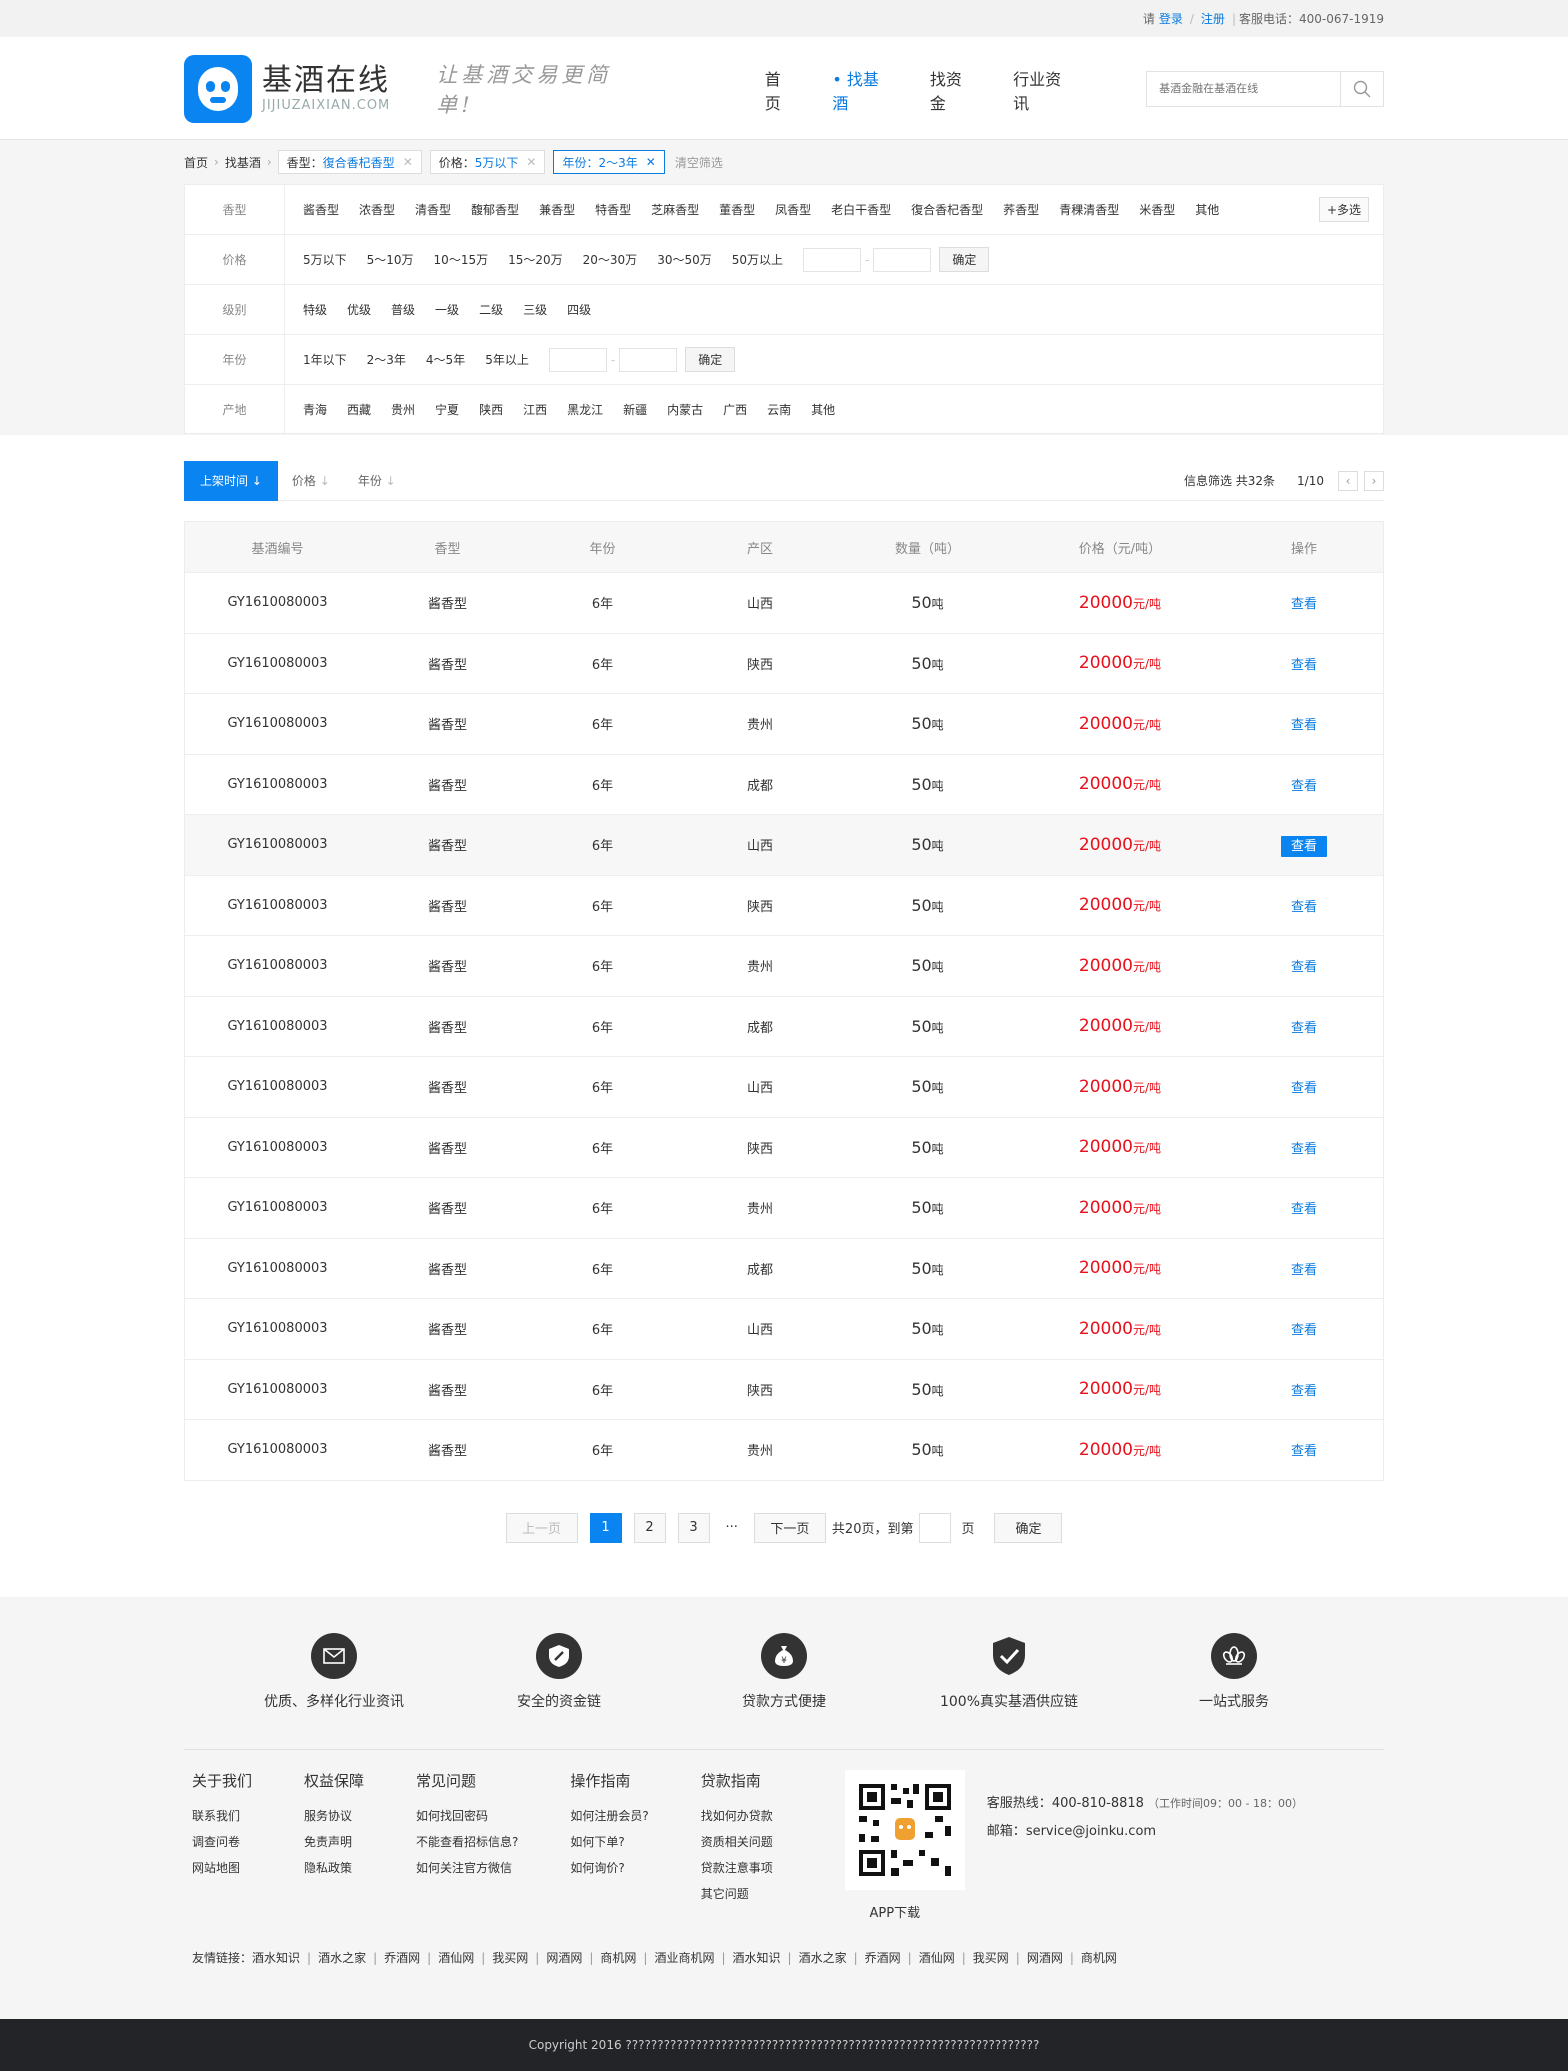 This screenshot has width=1568, height=2071. Describe the element at coordinates (649, 1527) in the screenshot. I see `page-2-button: 2` at that location.